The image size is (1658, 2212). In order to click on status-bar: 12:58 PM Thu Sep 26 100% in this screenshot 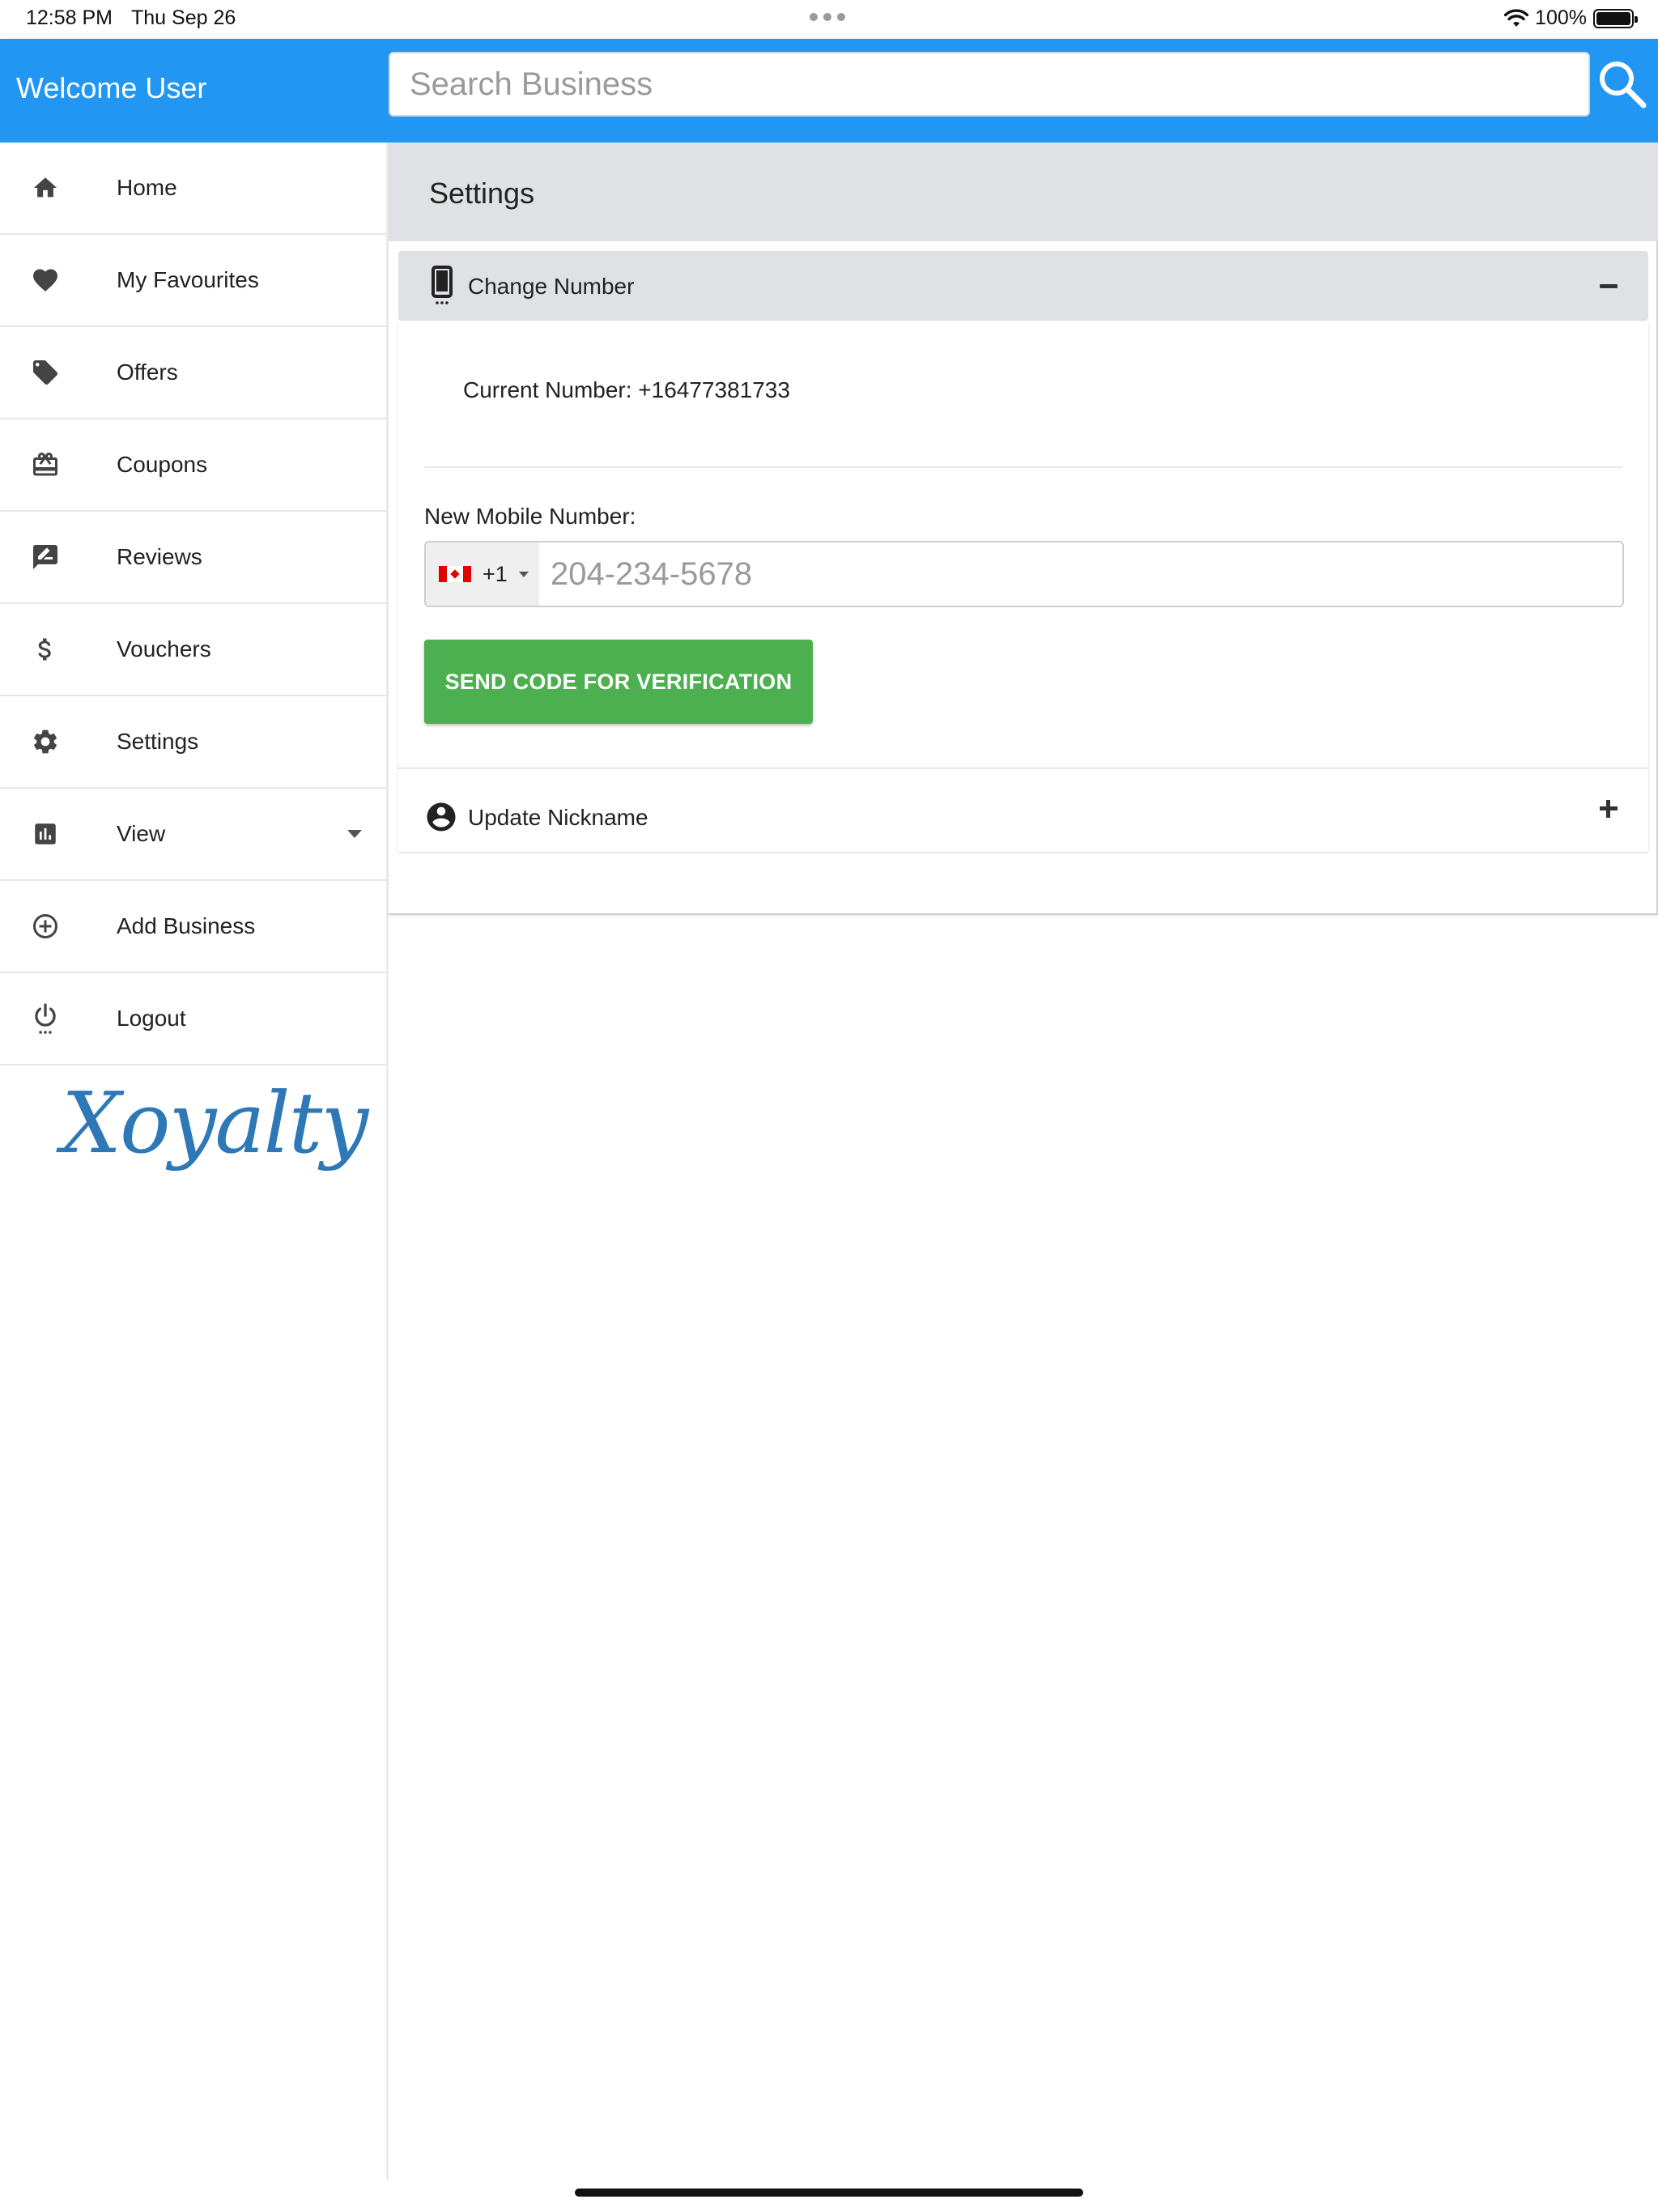, I will do `click(829, 19)`.